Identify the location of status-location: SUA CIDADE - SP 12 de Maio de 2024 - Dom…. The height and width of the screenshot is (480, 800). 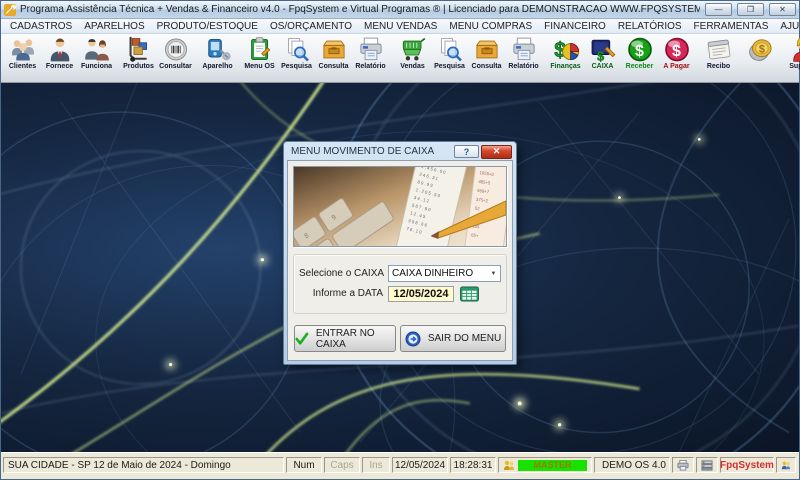
(143, 465).